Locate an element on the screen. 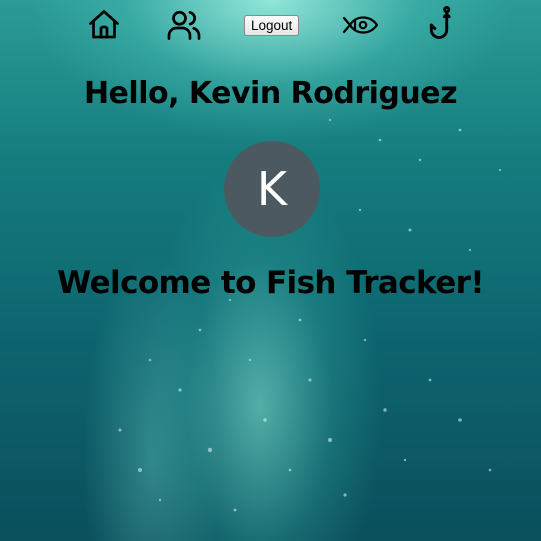  nav-people-button is located at coordinates (184, 25).